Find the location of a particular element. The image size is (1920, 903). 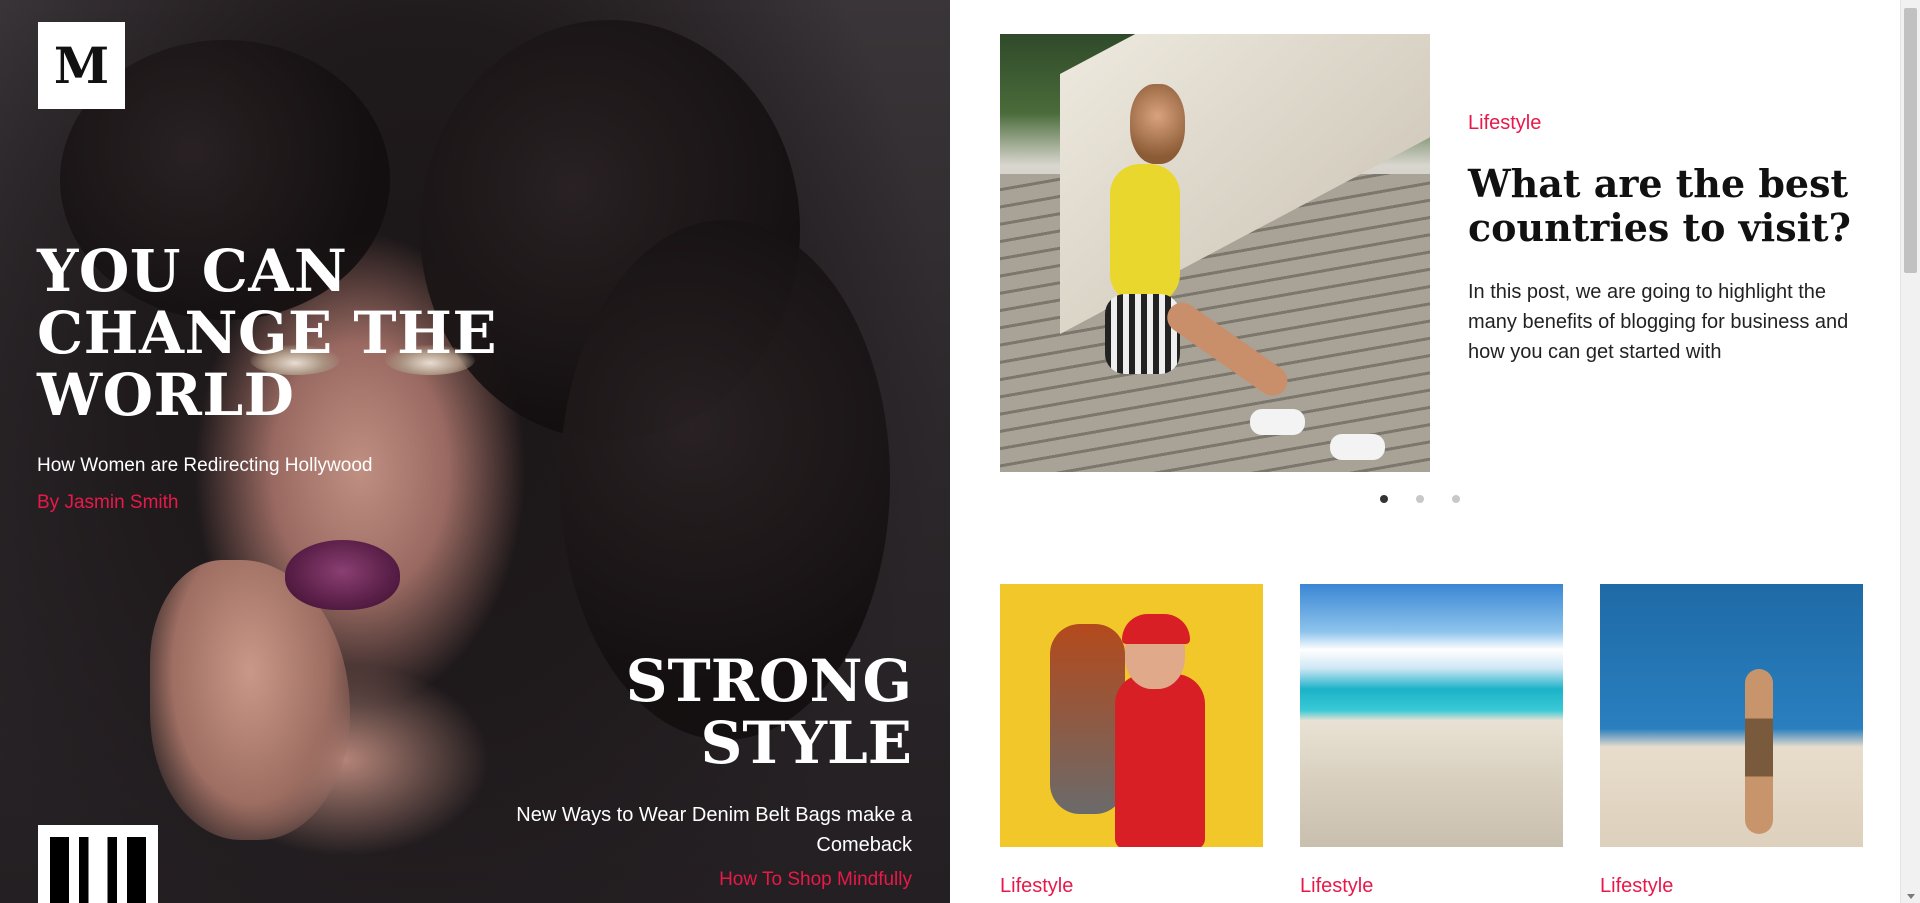

scrollbar-thumb is located at coordinates (1910, 140).